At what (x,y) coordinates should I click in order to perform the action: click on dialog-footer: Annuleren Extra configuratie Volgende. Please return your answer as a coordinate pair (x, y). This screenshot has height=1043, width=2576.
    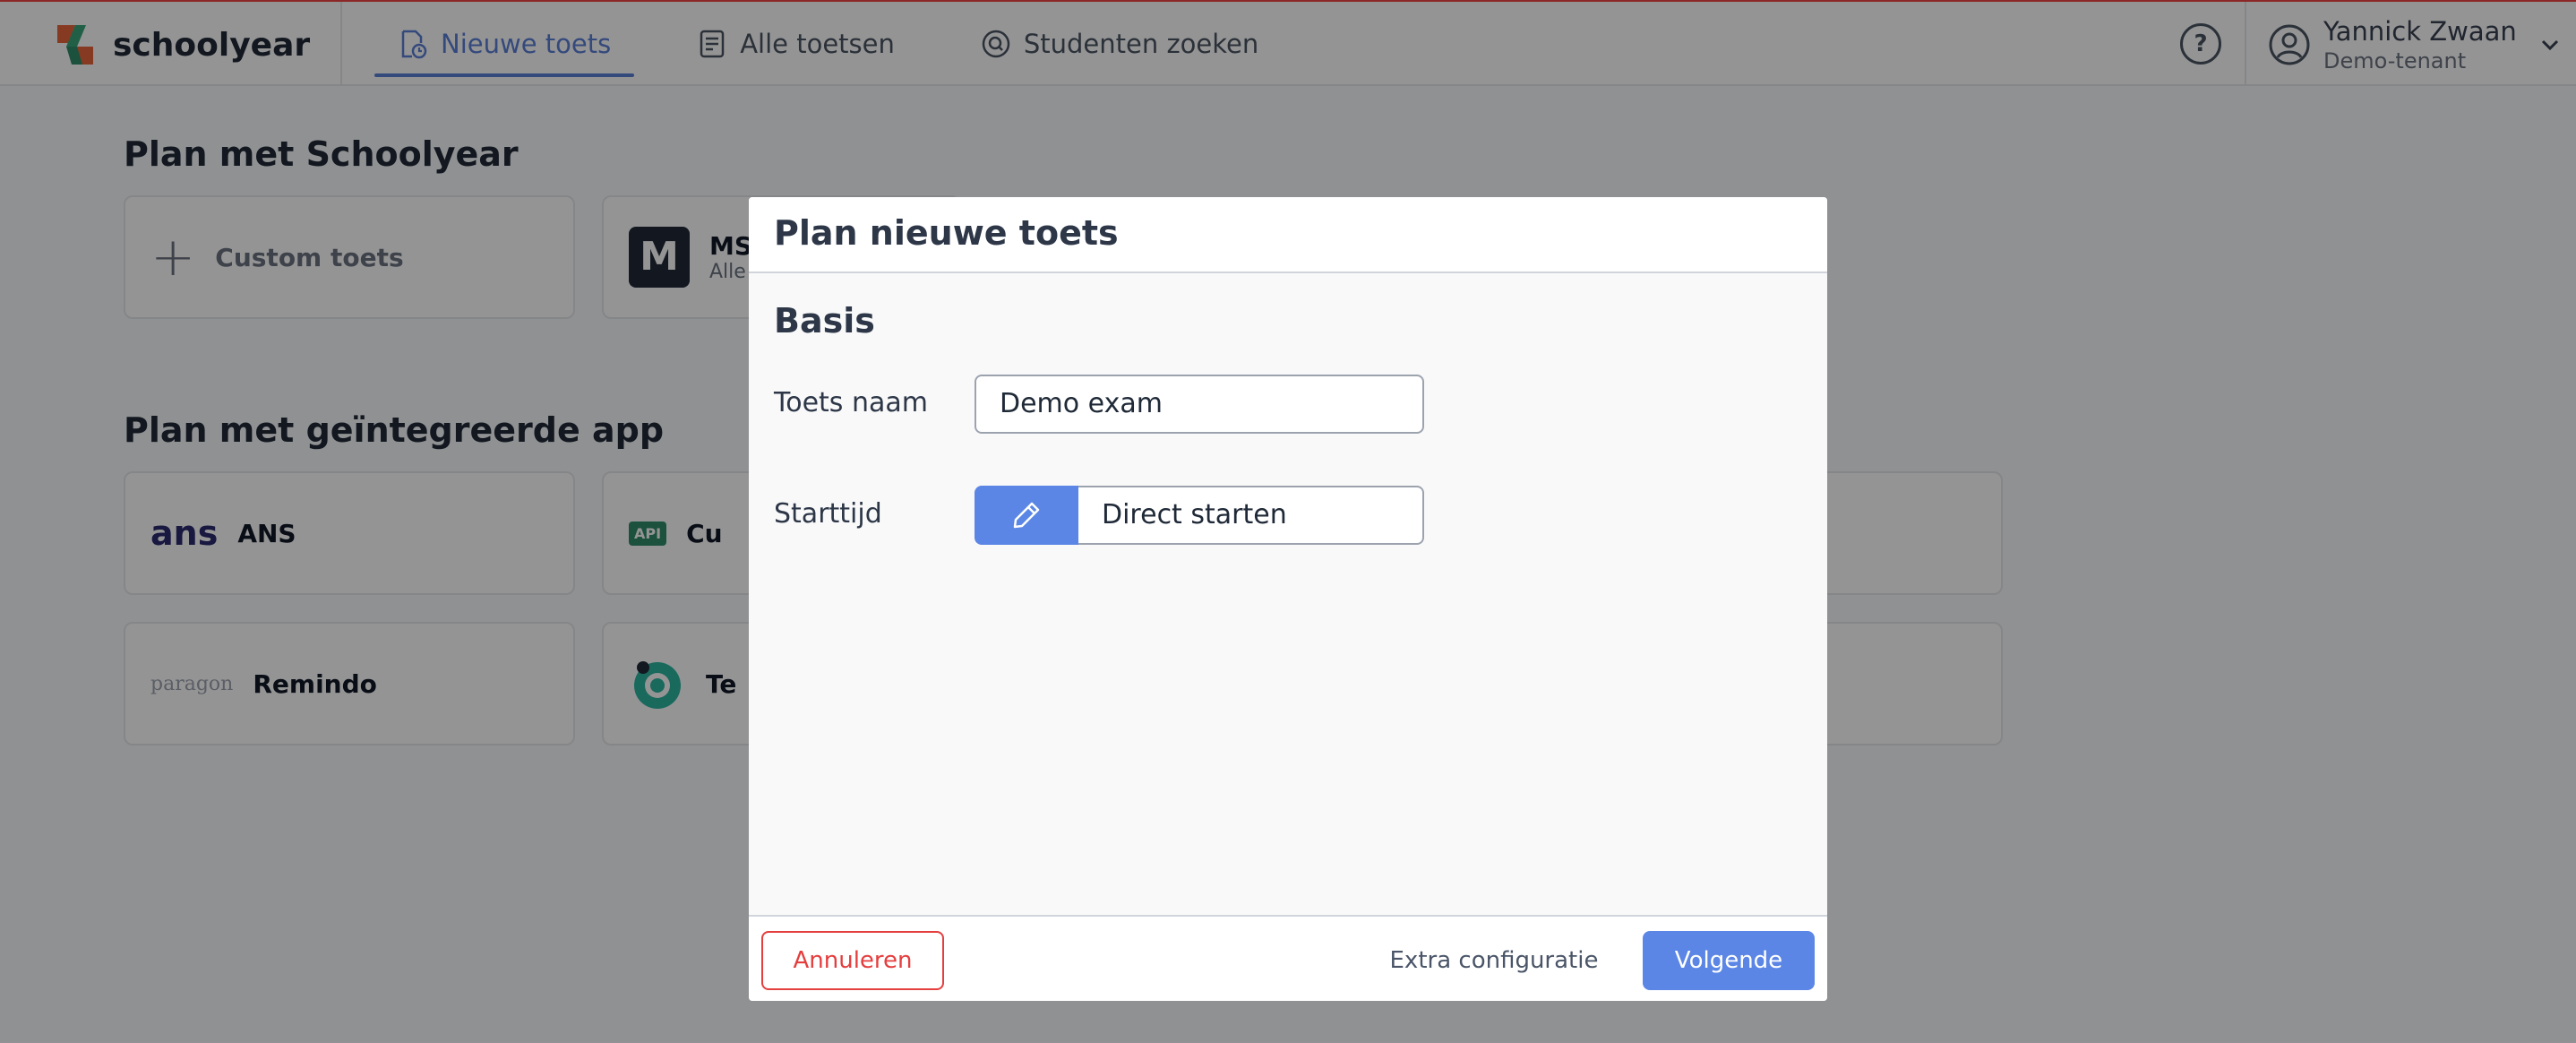
    Looking at the image, I should click on (1288, 958).